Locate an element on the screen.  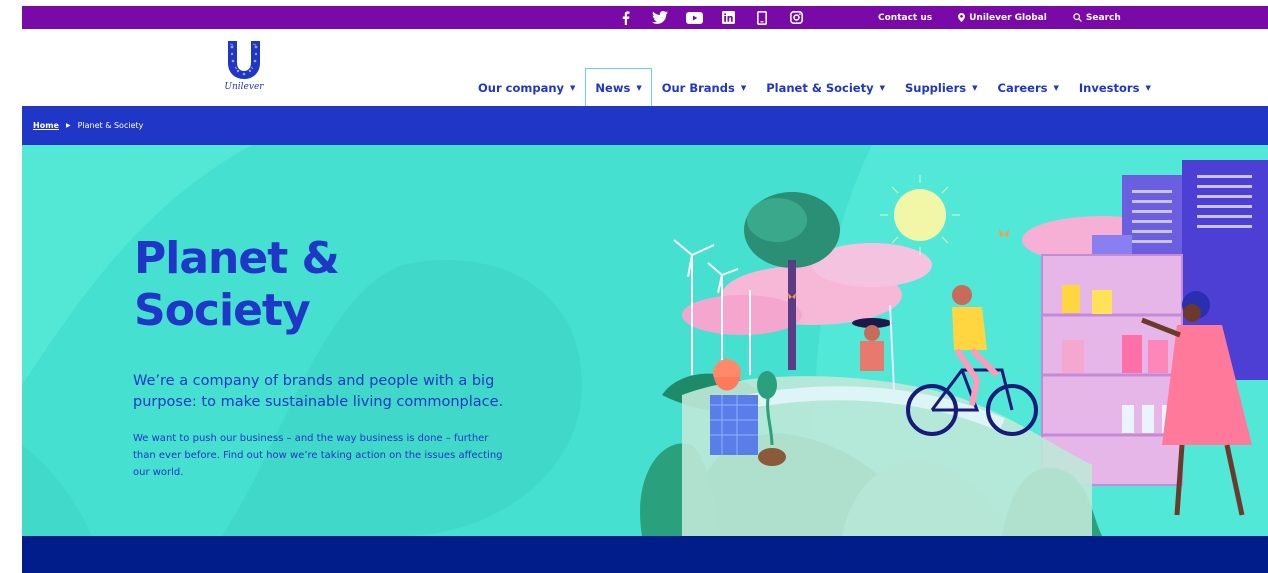
instagram-icon is located at coordinates (796, 18).